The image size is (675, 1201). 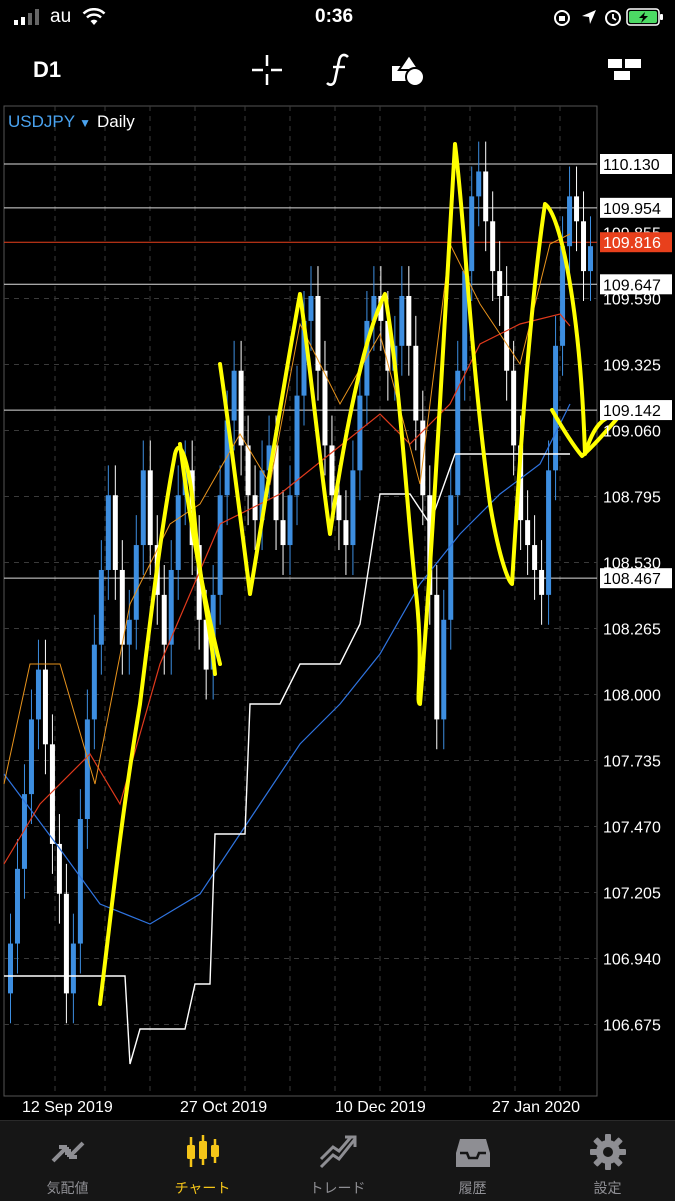 I want to click on tab-trade: トレード, so click(x=337, y=1161).